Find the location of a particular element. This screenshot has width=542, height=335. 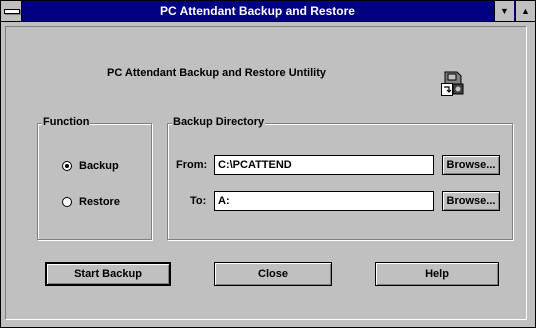

to-label: To: is located at coordinates (198, 201).